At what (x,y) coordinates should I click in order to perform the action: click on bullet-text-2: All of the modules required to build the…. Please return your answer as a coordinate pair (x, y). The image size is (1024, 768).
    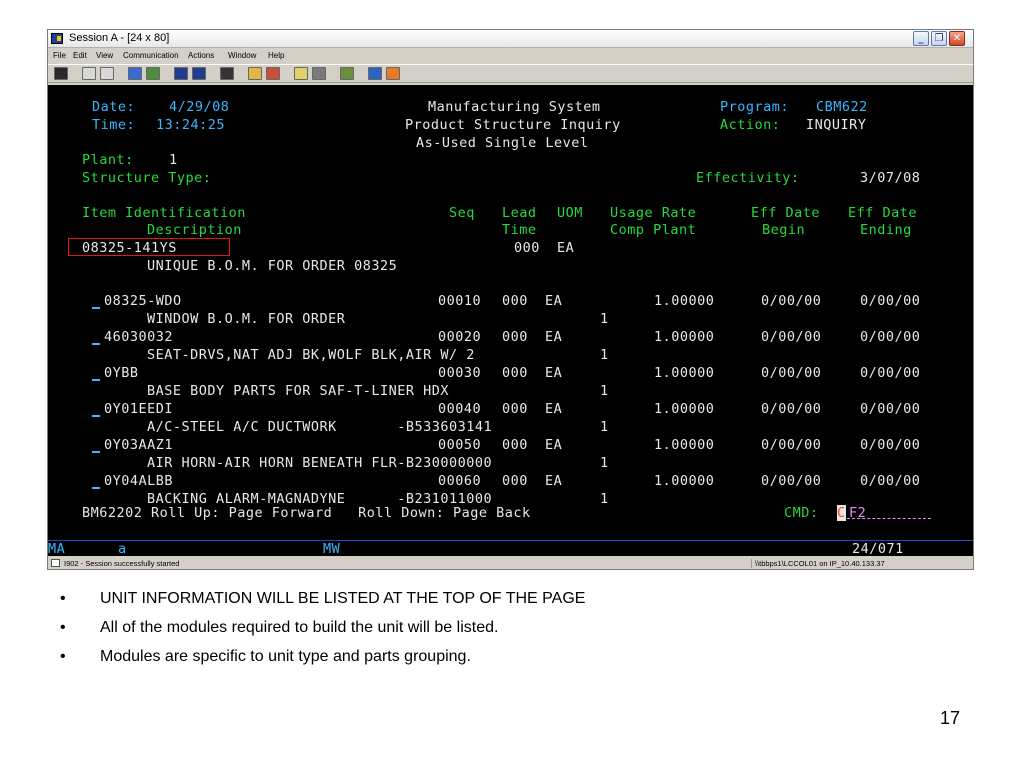
    Looking at the image, I should click on (299, 627).